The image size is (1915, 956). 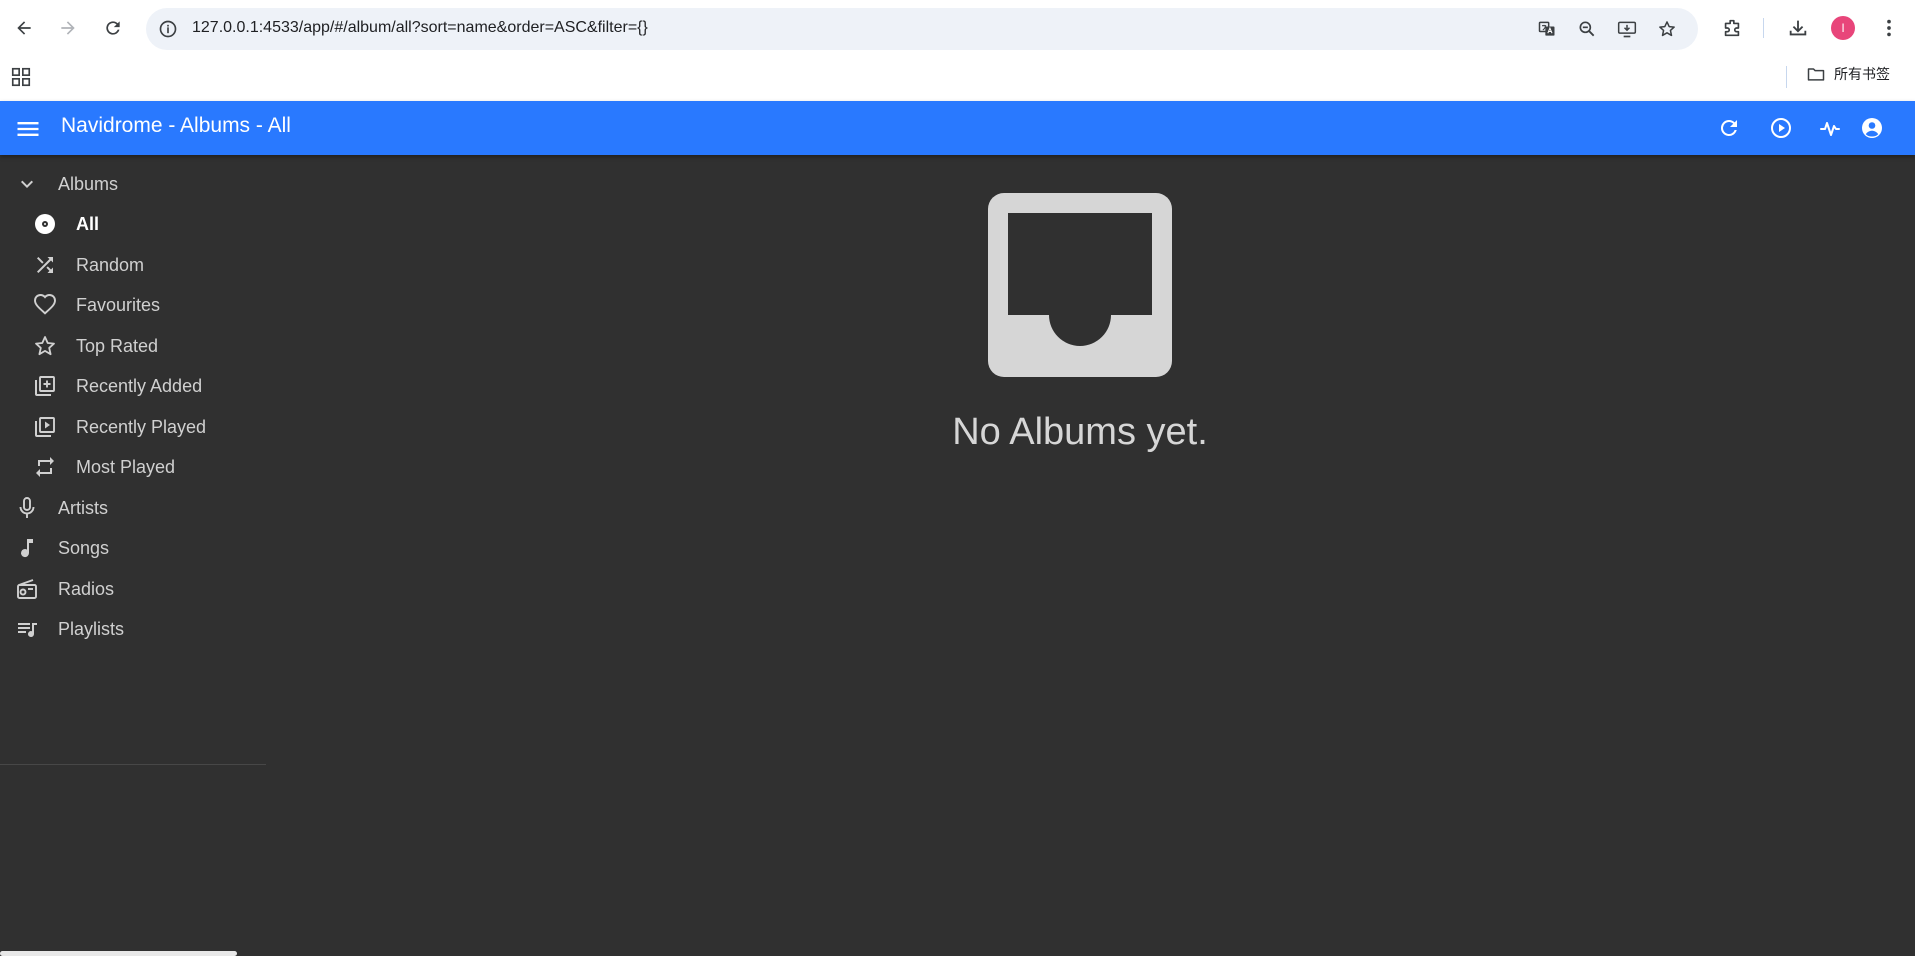 What do you see at coordinates (1786, 77) in the screenshot?
I see `bookmarks-separator` at bounding box center [1786, 77].